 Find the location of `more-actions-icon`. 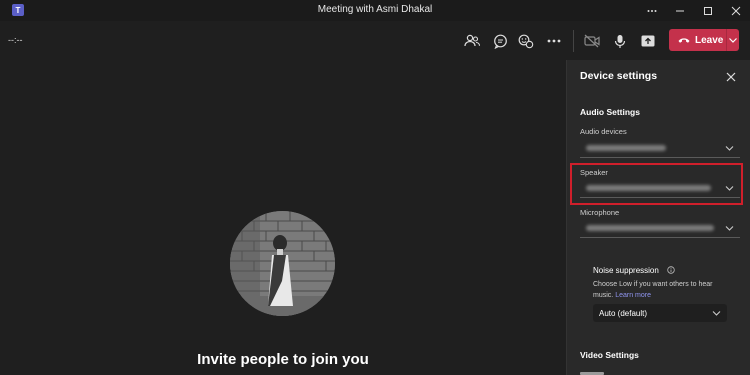

more-actions-icon is located at coordinates (554, 41).